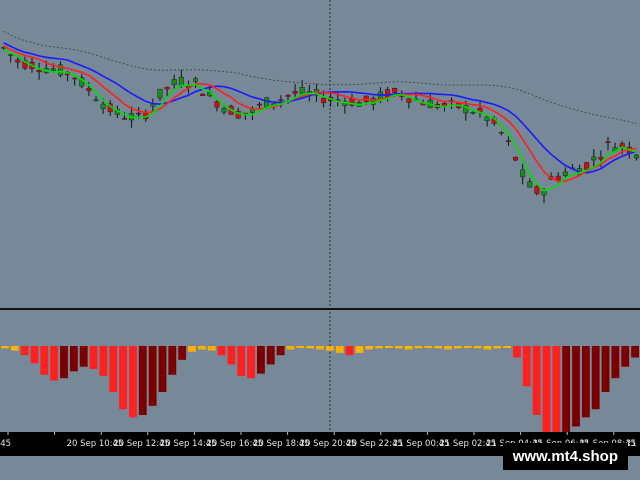 This screenshot has width=640, height=480. I want to click on watermark: www.mt4.shop, so click(565, 456).